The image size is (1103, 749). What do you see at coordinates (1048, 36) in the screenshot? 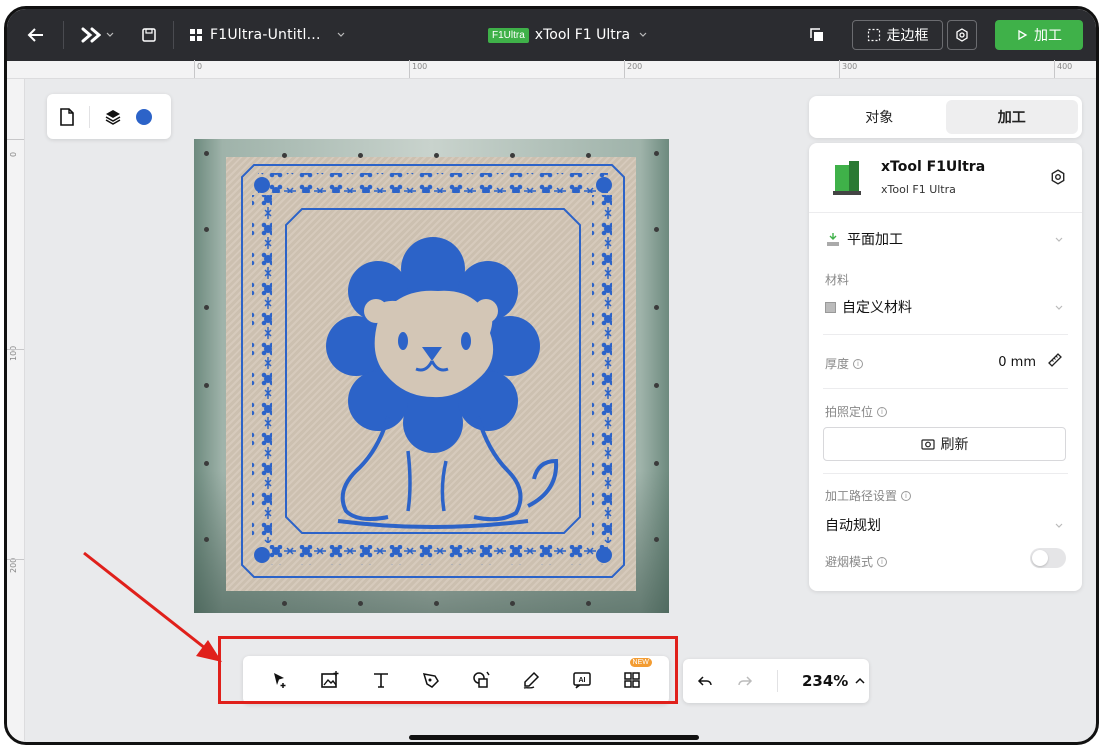
I see `process-label: 加工` at bounding box center [1048, 36].